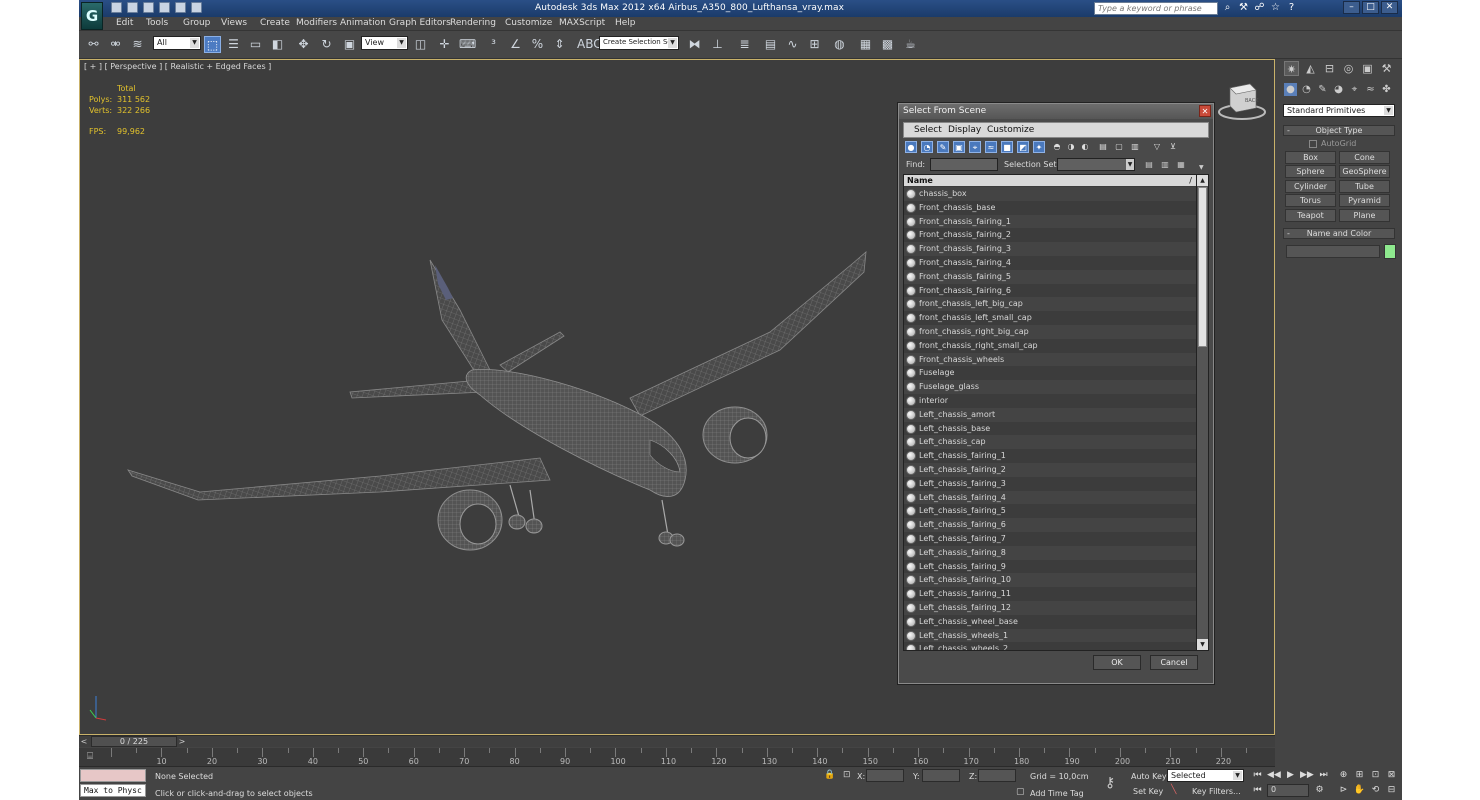 This screenshot has height=800, width=1480. Describe the element at coordinates (559, 44) in the screenshot. I see `spinner-snap-icon: ⇕` at that location.